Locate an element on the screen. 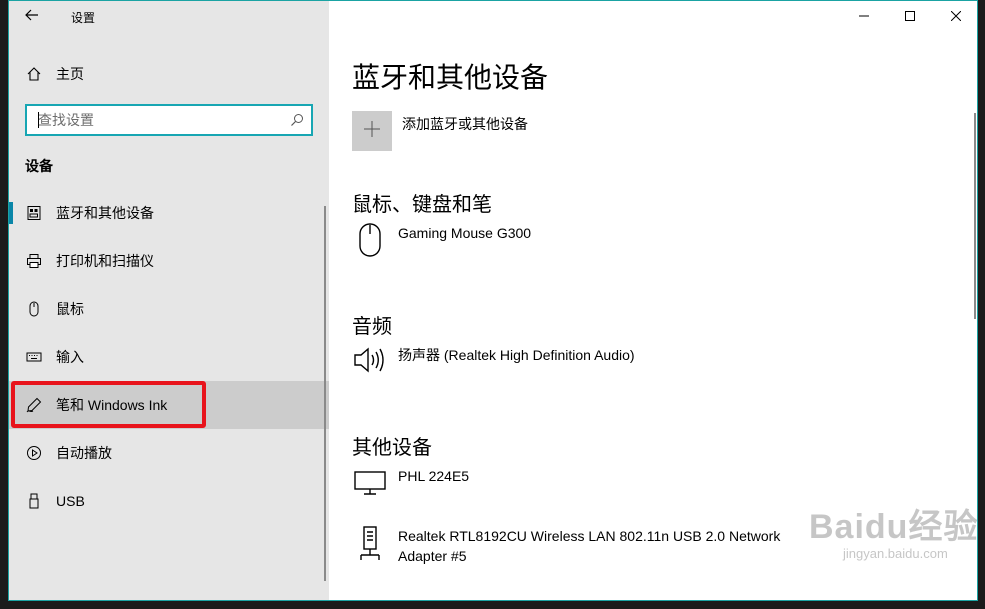  usb-icon is located at coordinates (34, 501).